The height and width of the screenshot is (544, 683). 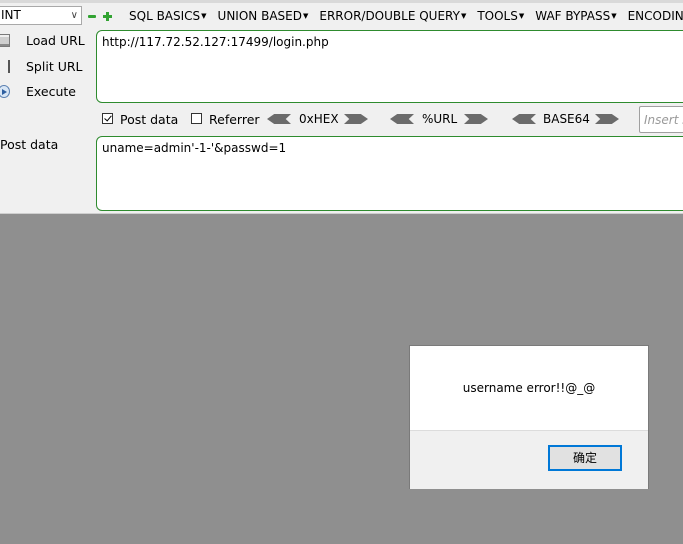 I want to click on menu-waf-bypass: WAF BYPASS▼, so click(x=575, y=16).